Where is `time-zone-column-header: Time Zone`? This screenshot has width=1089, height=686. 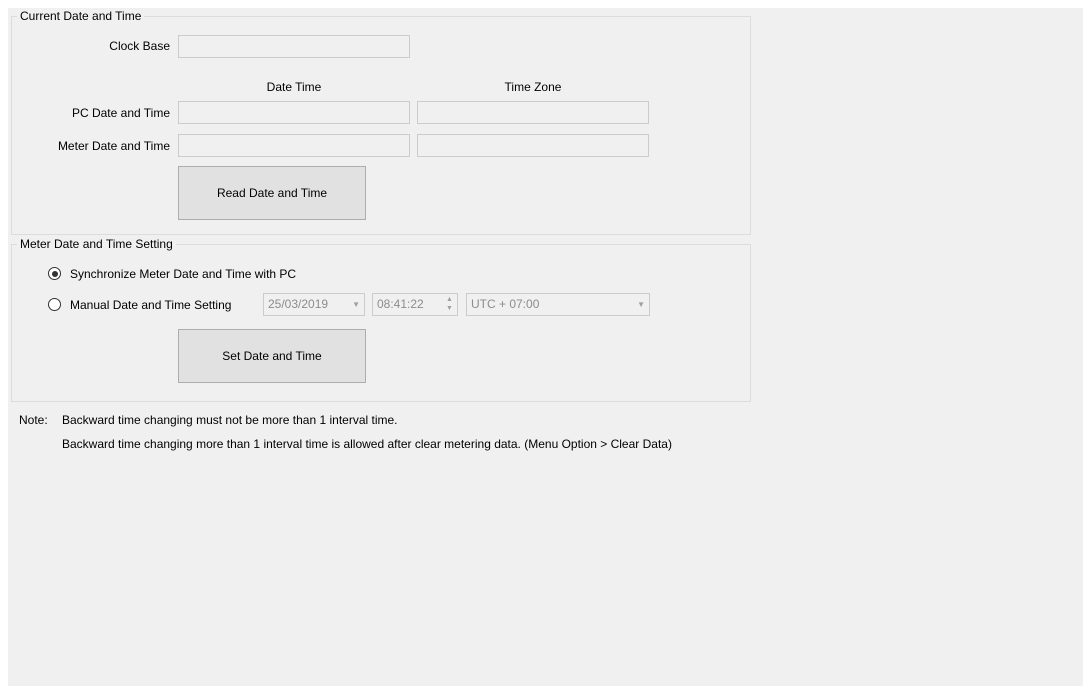
time-zone-column-header: Time Zone is located at coordinates (533, 87).